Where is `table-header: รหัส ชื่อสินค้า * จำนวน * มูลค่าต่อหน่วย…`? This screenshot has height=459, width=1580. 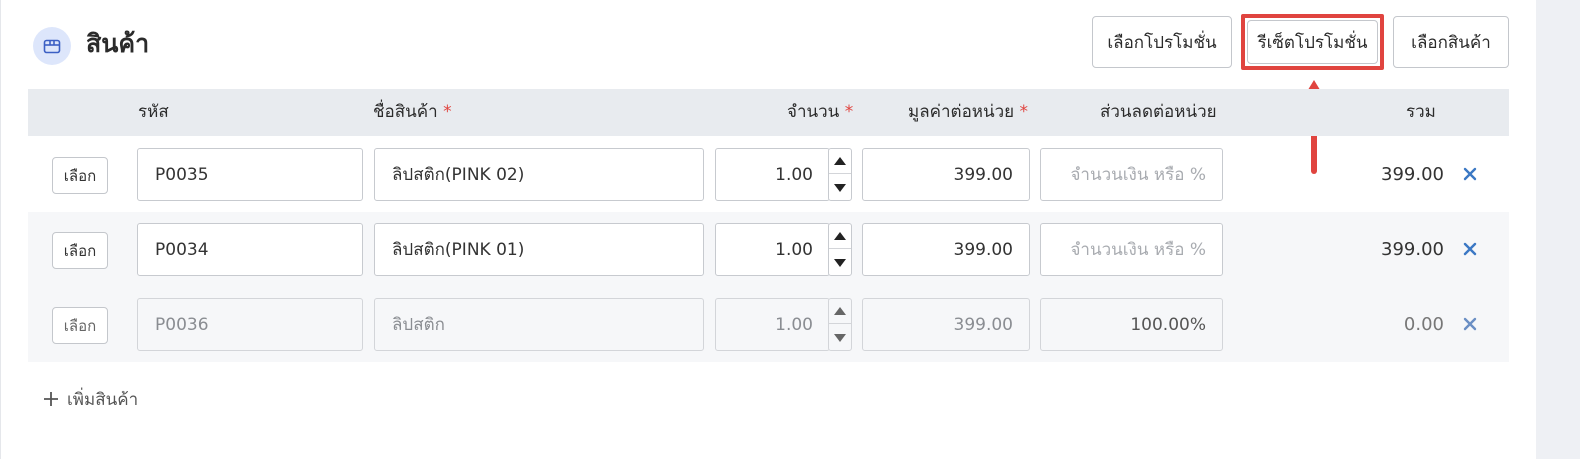 table-header: รหัส ชื่อสินค้า * จำนวน * มูลค่าต่อหน่วย… is located at coordinates (768, 112).